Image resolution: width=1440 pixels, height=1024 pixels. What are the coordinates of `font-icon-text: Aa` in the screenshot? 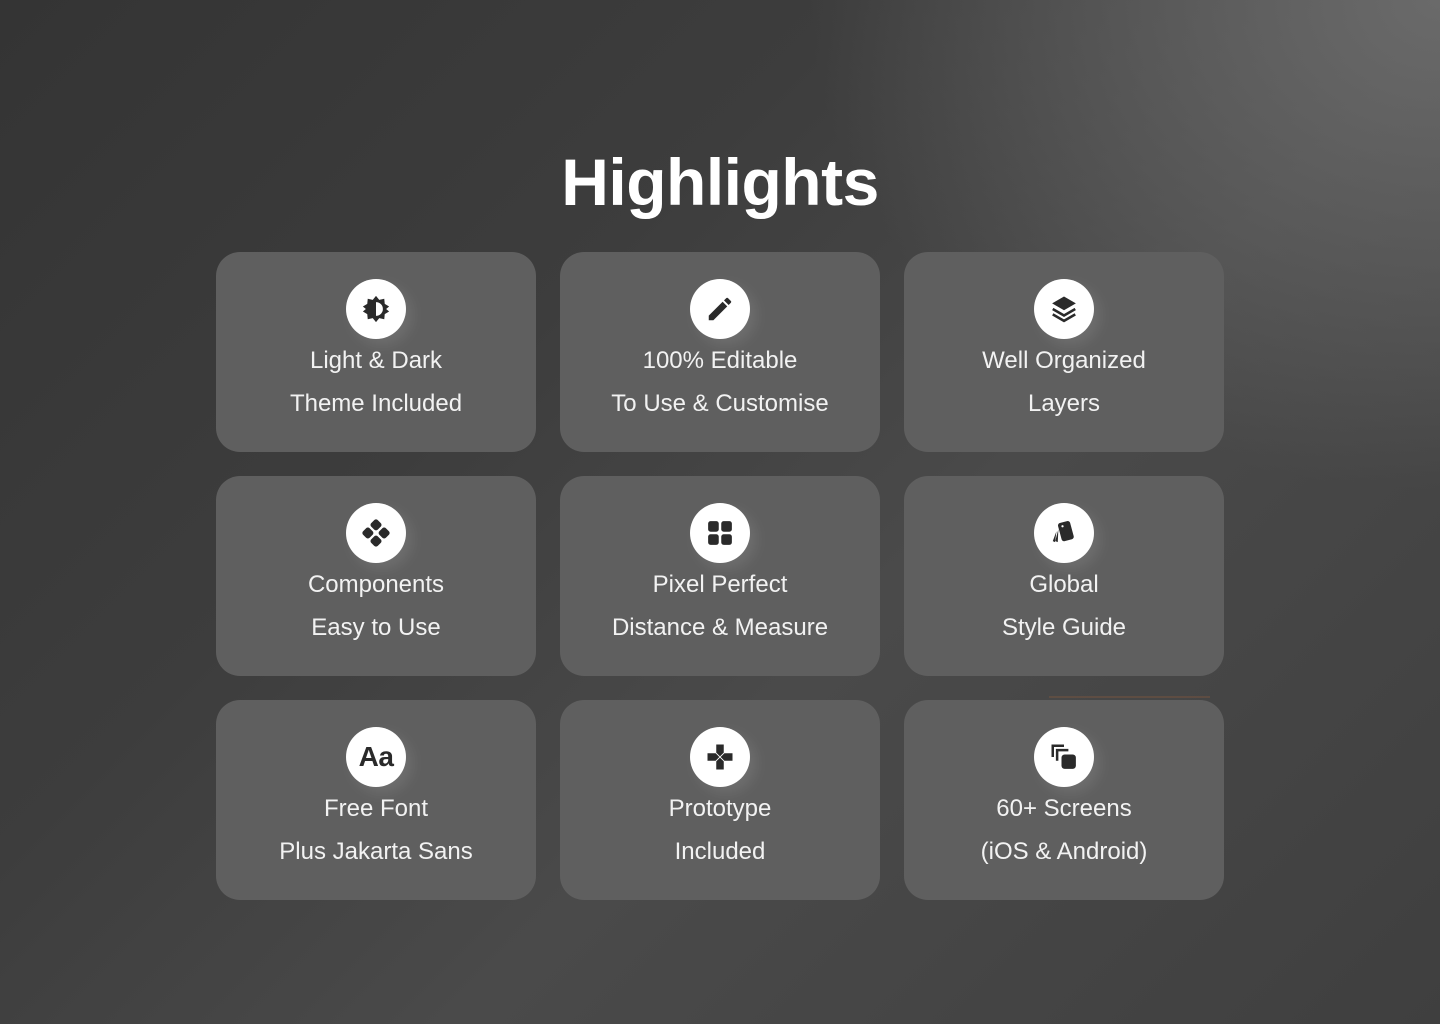 It's located at (376, 756).